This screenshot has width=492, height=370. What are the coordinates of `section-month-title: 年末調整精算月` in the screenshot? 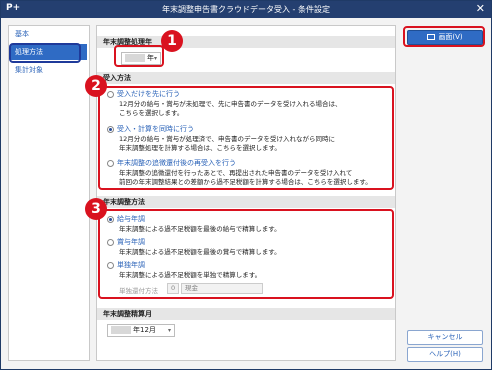 It's located at (246, 314).